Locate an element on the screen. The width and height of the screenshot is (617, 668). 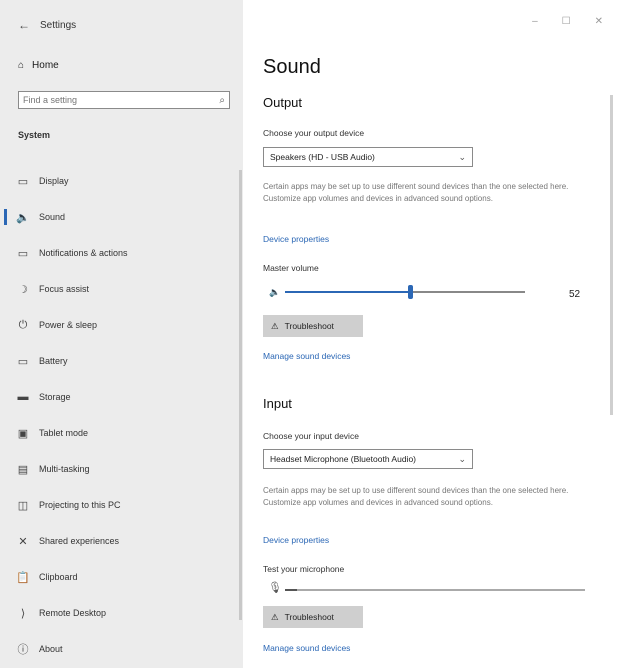
input-troubleshoot-button: ⚠ Troubleshoot is located at coordinates (313, 617).